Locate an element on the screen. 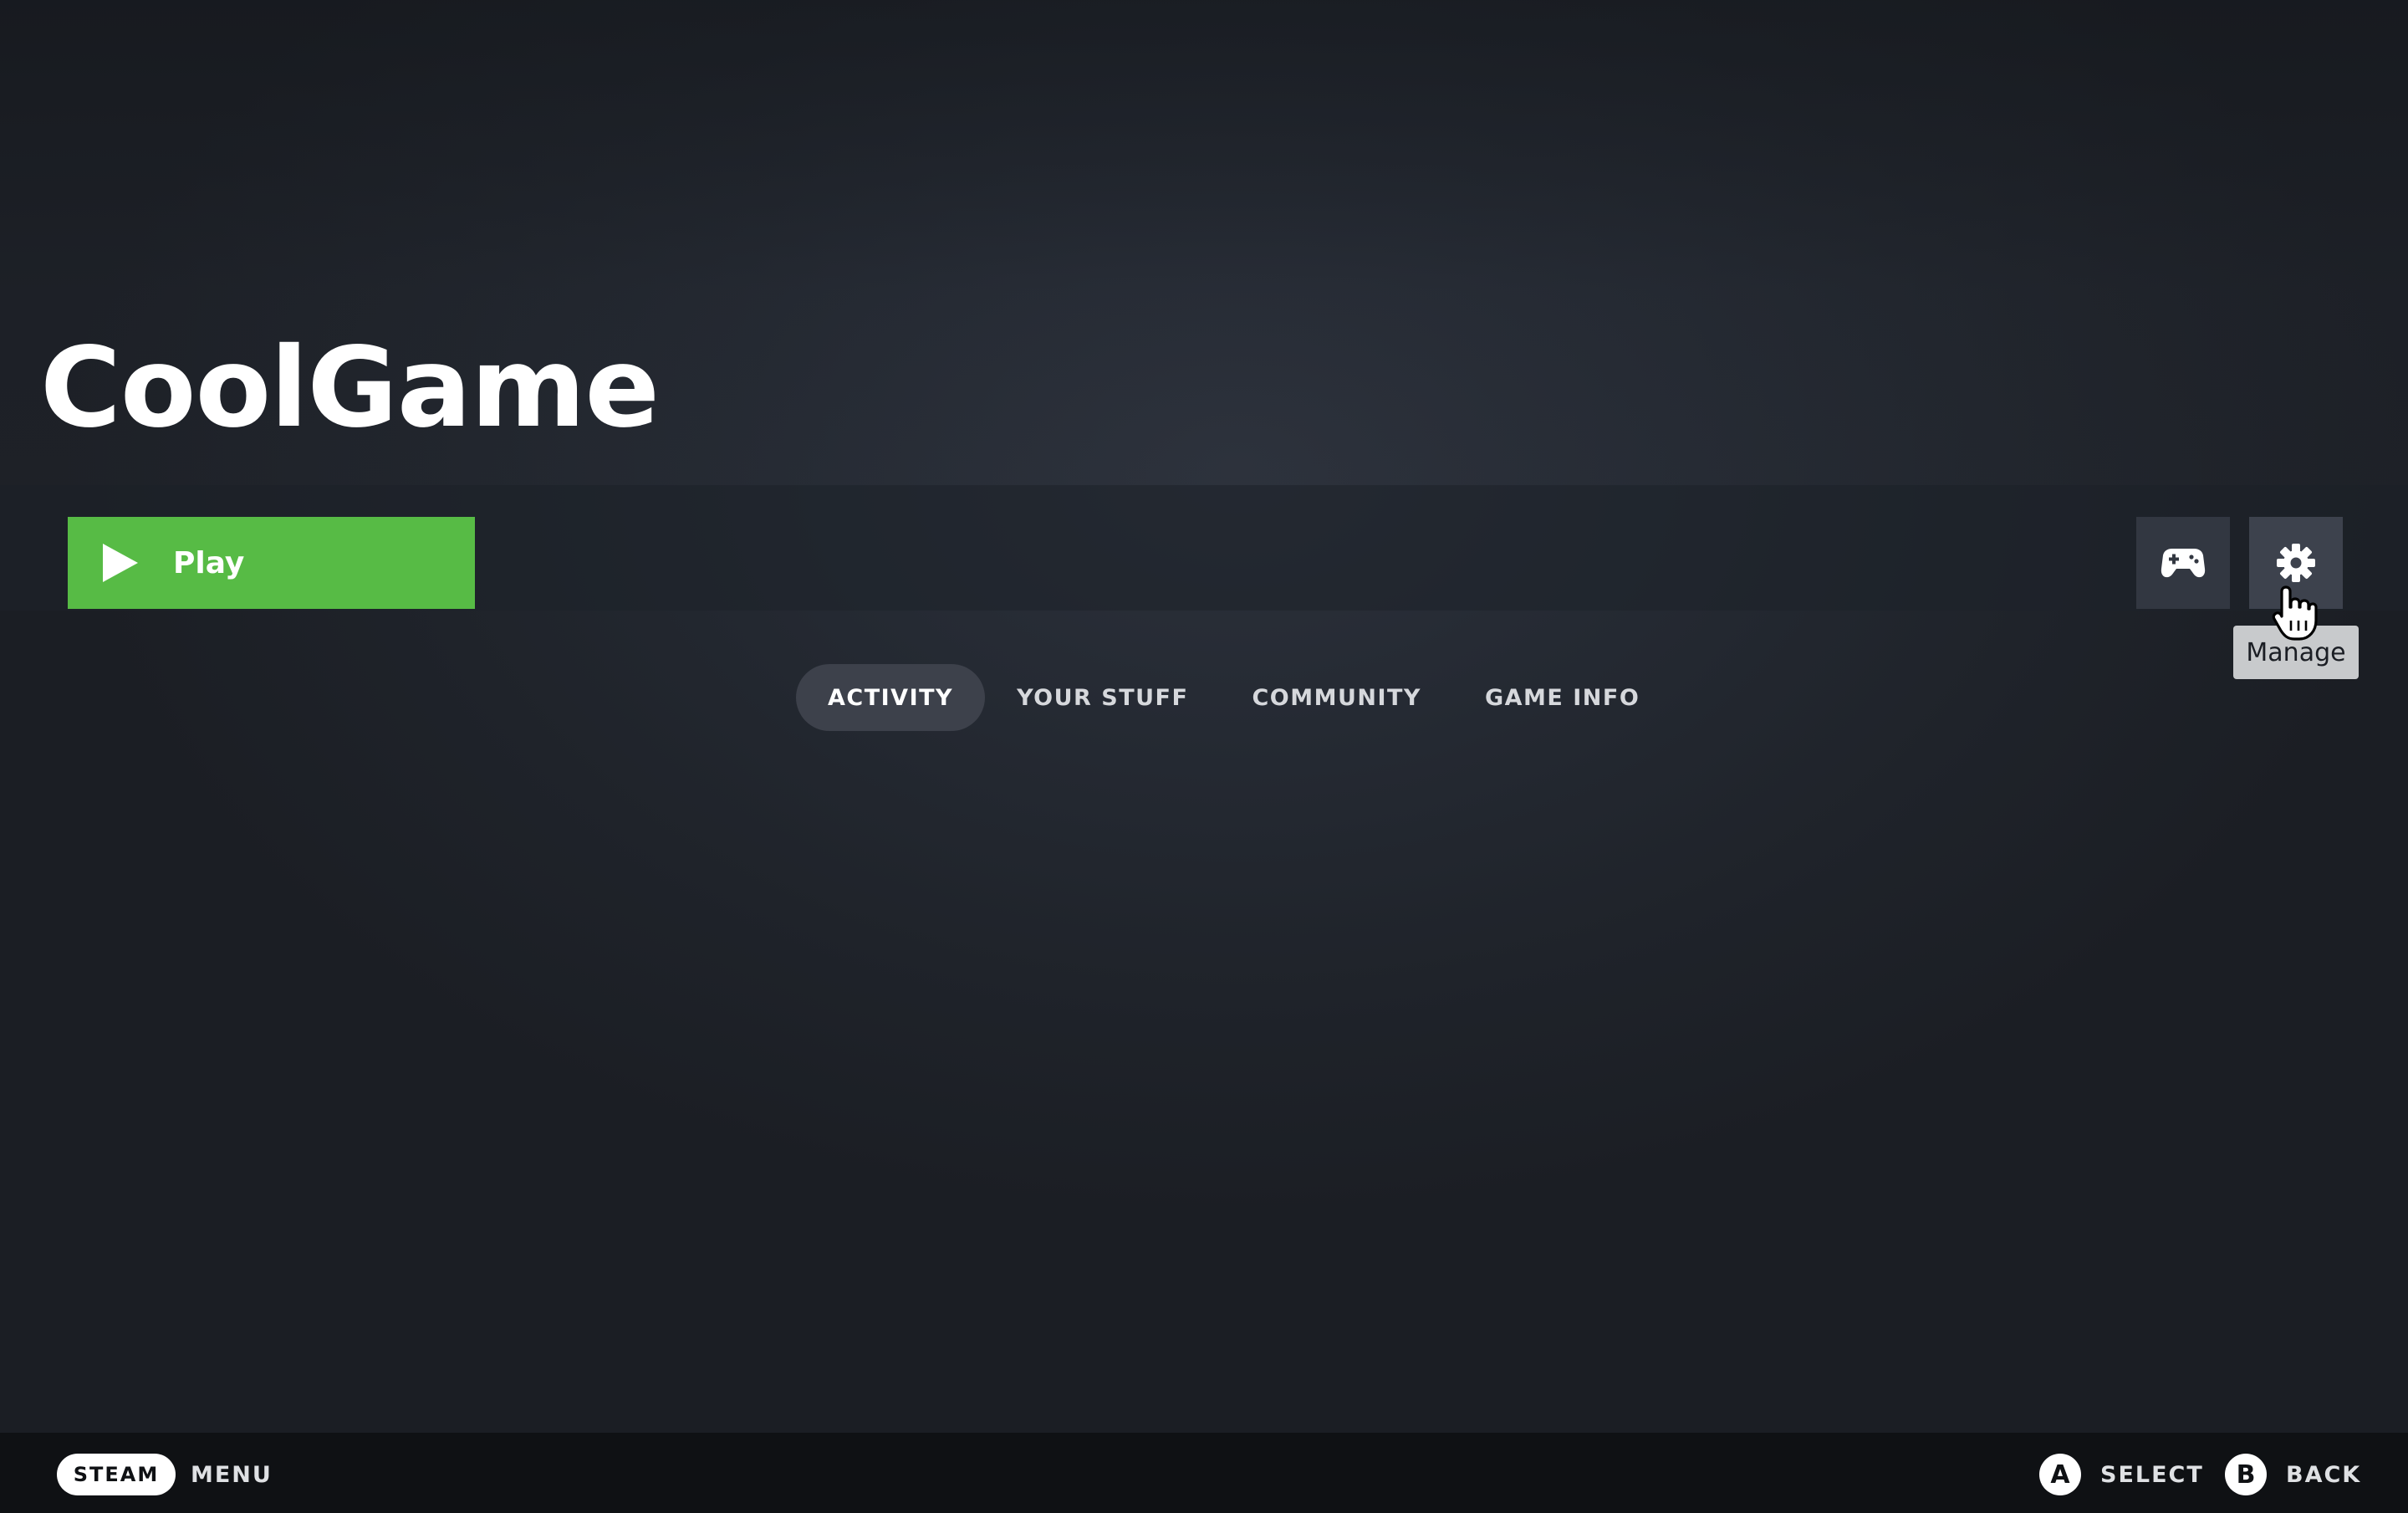 This screenshot has height=1513, width=2408. tab-your-stuff: YOUR STUFF is located at coordinates (1102, 697).